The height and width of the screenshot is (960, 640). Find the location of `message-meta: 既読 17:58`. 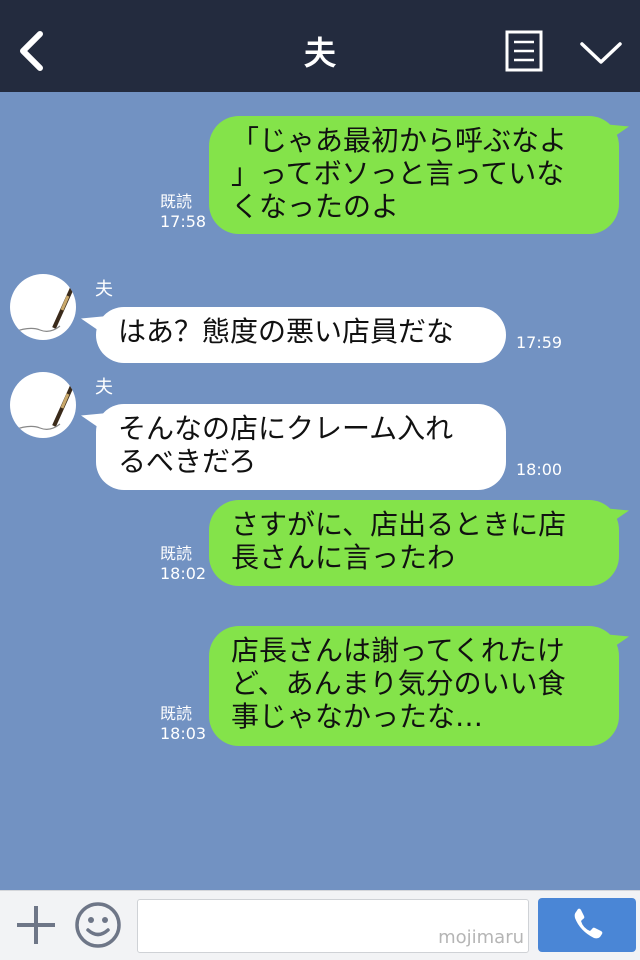

message-meta: 既読 17:58 is located at coordinates (183, 212).